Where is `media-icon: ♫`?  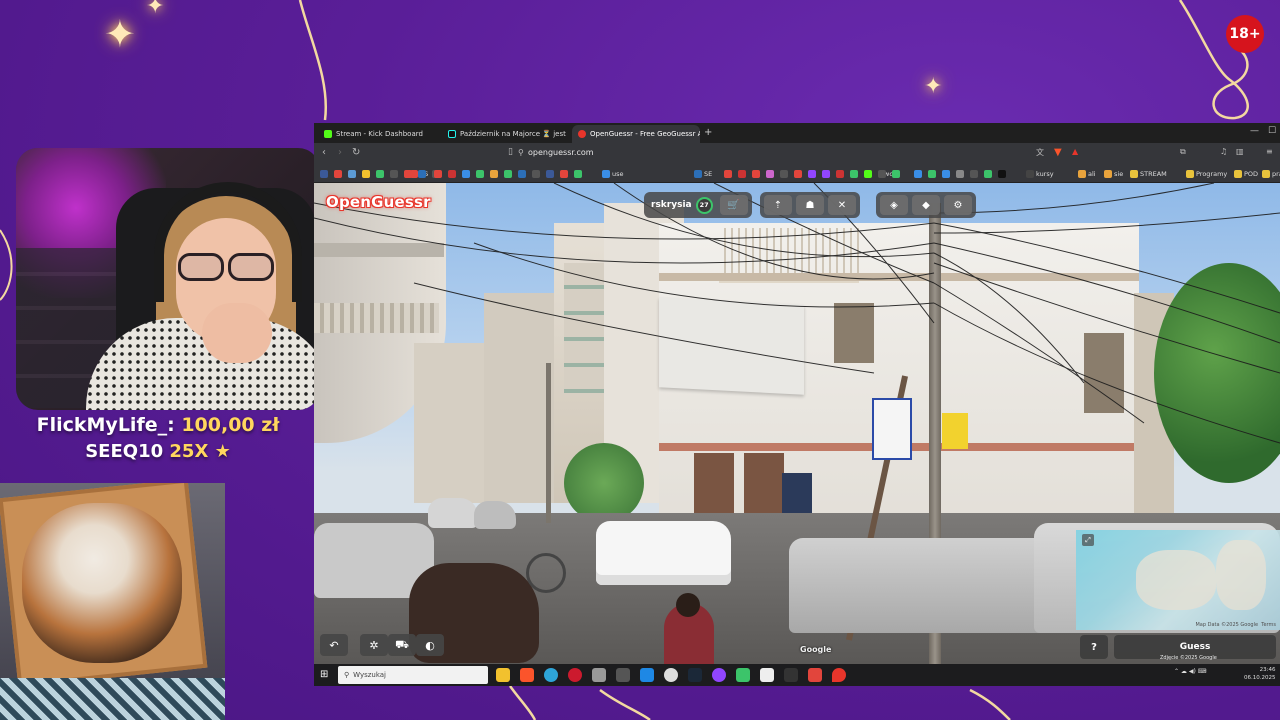
media-icon: ♫ is located at coordinates (1223, 151).